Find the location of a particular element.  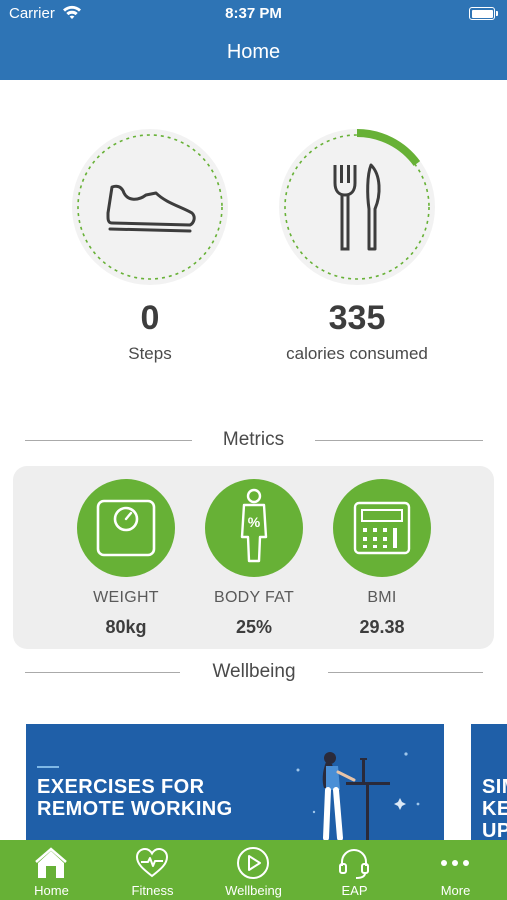

wellbeing-card-title: EXERCISES FOR REMOTE WORKING is located at coordinates (135, 798).